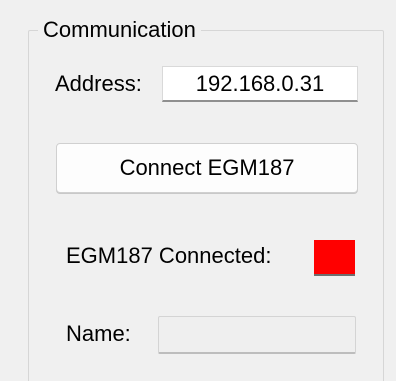  I want to click on connection-status-label: EGM187 Connected:, so click(169, 255).